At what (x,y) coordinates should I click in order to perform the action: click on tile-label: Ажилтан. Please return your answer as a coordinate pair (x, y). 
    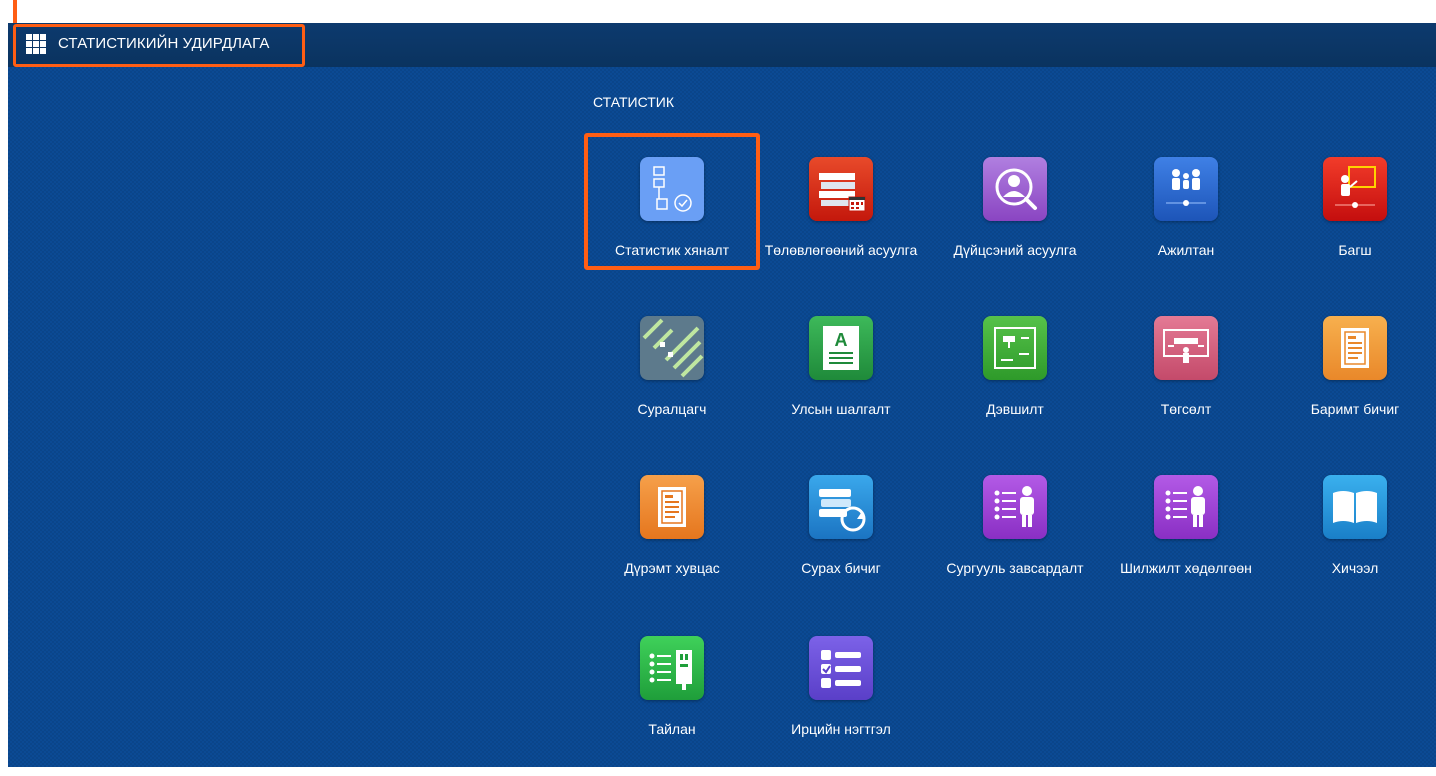
    Looking at the image, I should click on (1186, 250).